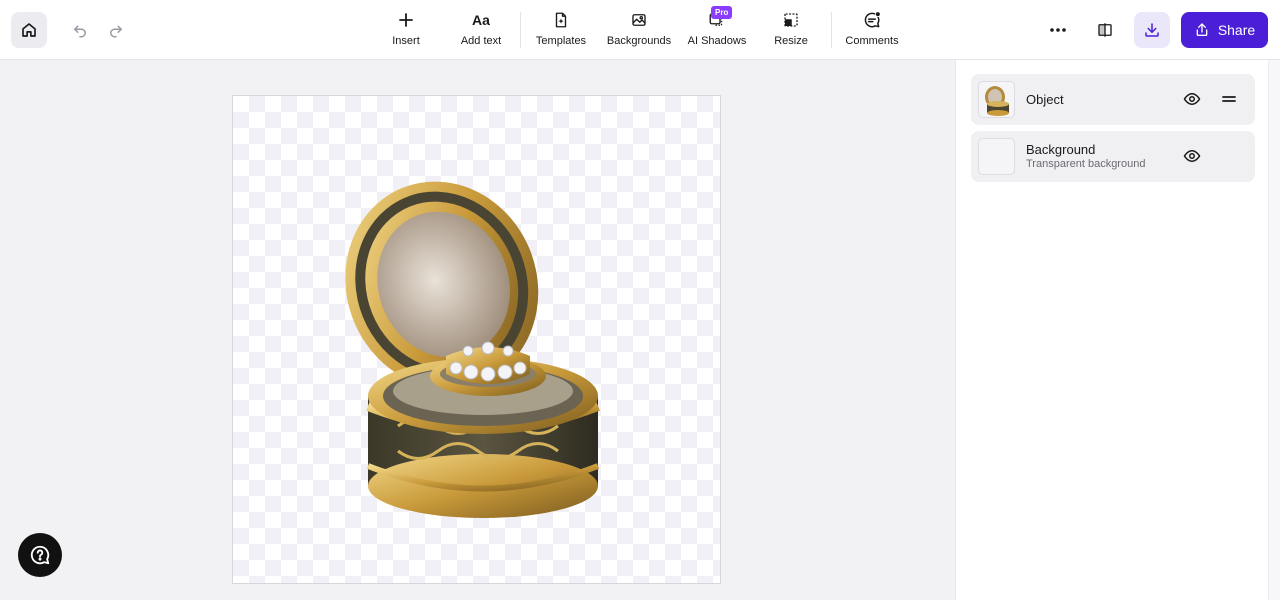 The width and height of the screenshot is (1280, 600). What do you see at coordinates (473, 351) in the screenshot?
I see `jewelry-box-image` at bounding box center [473, 351].